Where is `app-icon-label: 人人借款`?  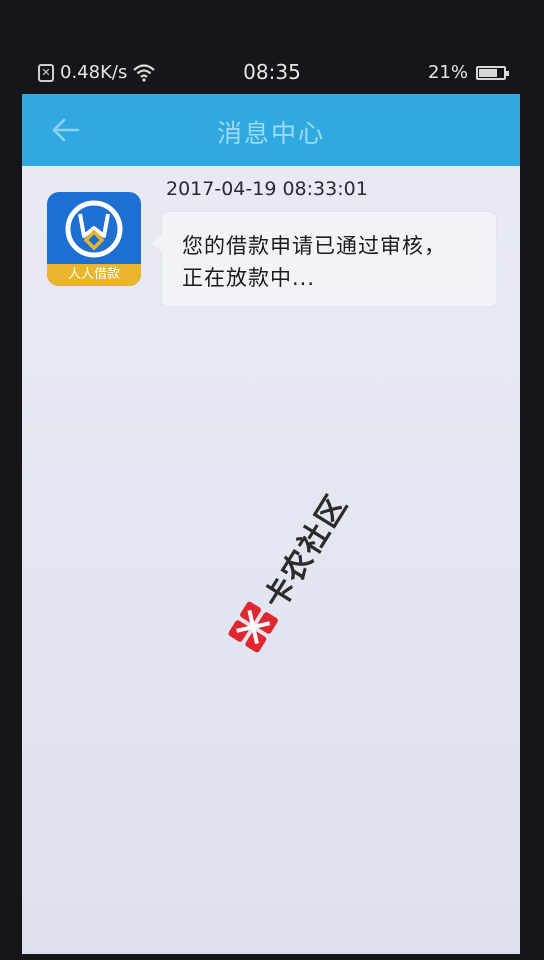
app-icon-label: 人人借款 is located at coordinates (94, 275).